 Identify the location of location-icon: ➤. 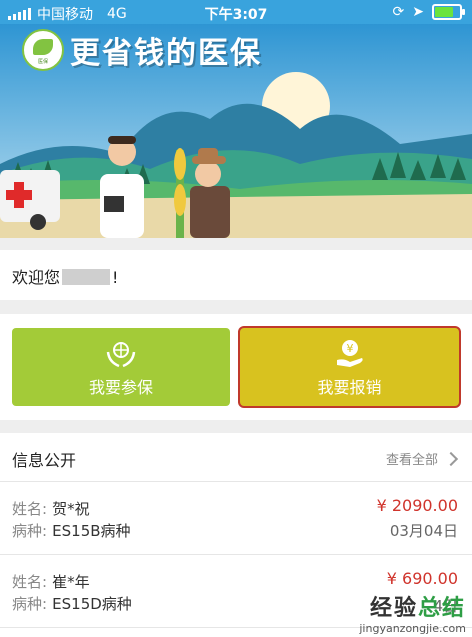
(418, 12).